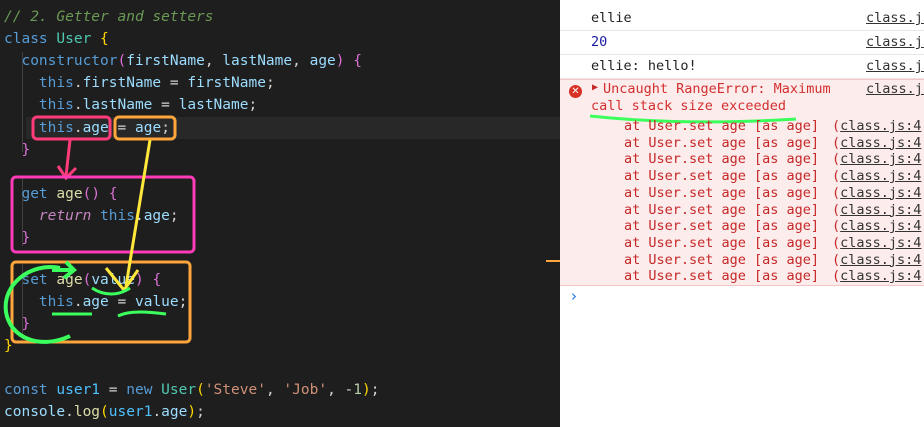 This screenshot has height=427, width=924. What do you see at coordinates (595, 87) in the screenshot?
I see `expand-triangle-icon: ▶` at bounding box center [595, 87].